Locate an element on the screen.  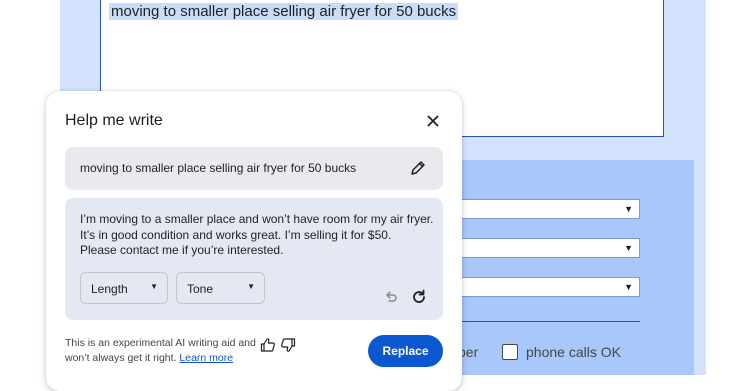
disclaimer-line2: won’t always get it right. is located at coordinates (121, 358).